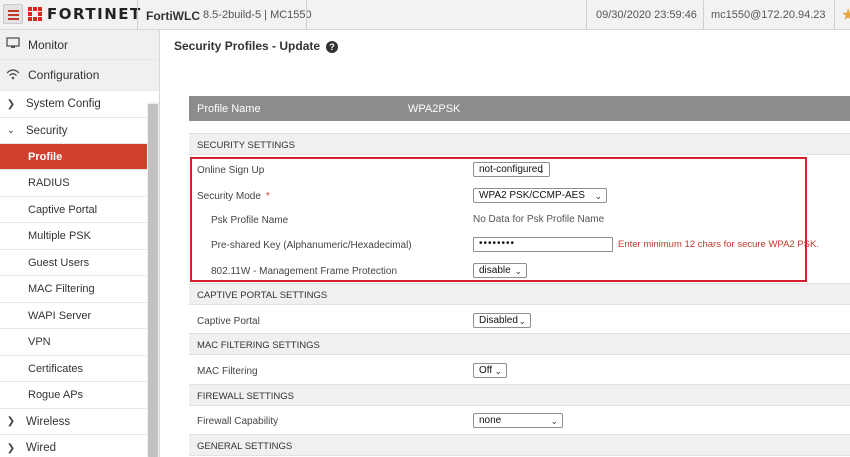  I want to click on online-signup-select: not-configured ⌄, so click(511, 169).